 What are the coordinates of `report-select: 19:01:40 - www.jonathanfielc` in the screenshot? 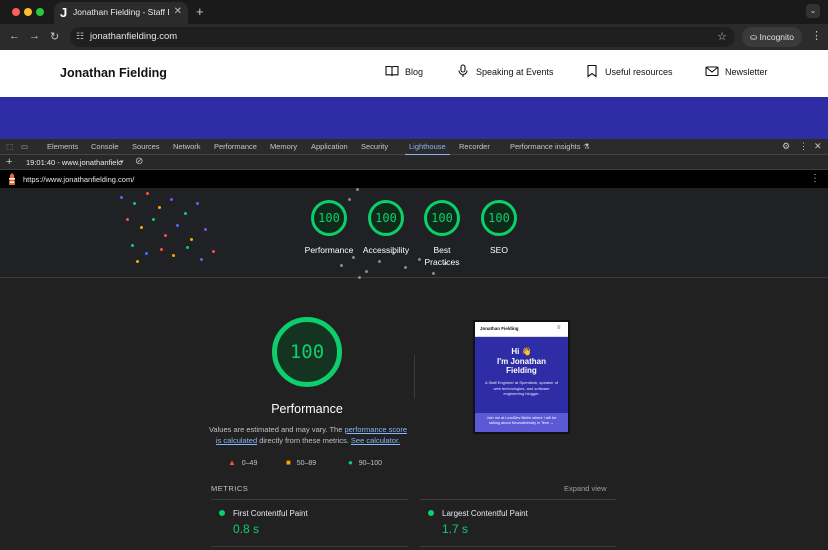 It's located at (74, 162).